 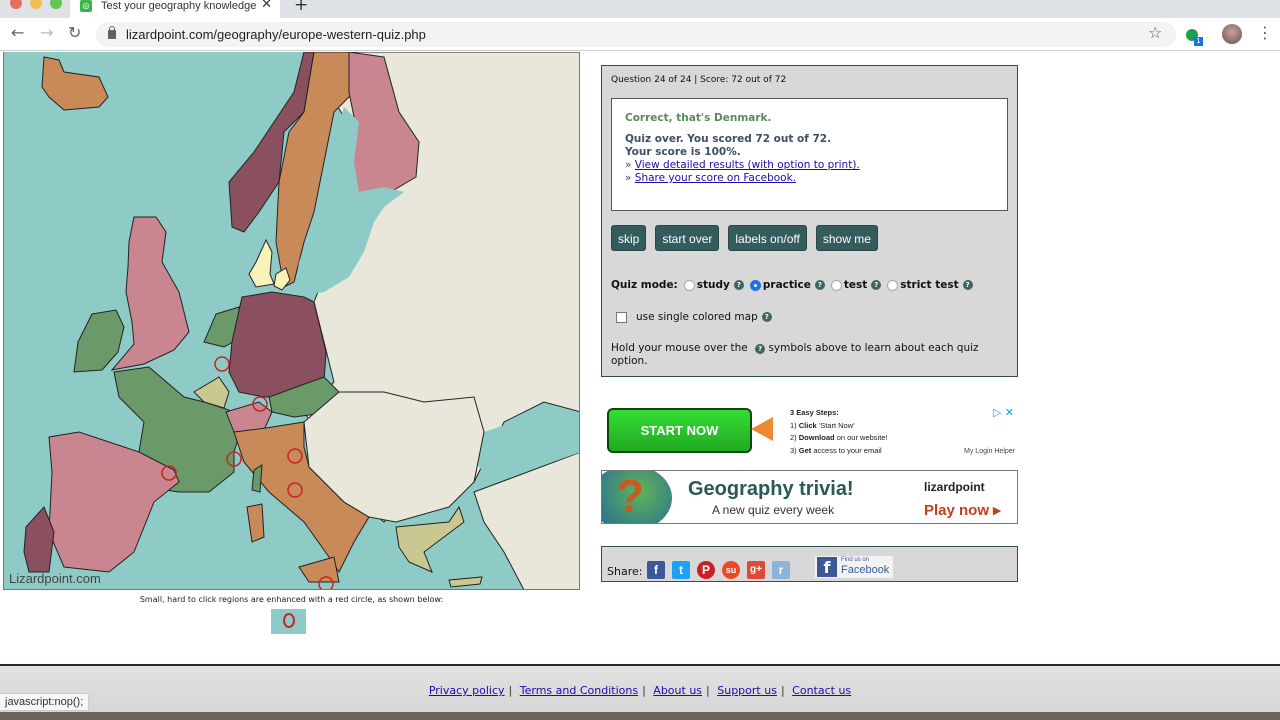 What do you see at coordinates (706, 570) in the screenshot?
I see `pinterest-share-icon: P` at bounding box center [706, 570].